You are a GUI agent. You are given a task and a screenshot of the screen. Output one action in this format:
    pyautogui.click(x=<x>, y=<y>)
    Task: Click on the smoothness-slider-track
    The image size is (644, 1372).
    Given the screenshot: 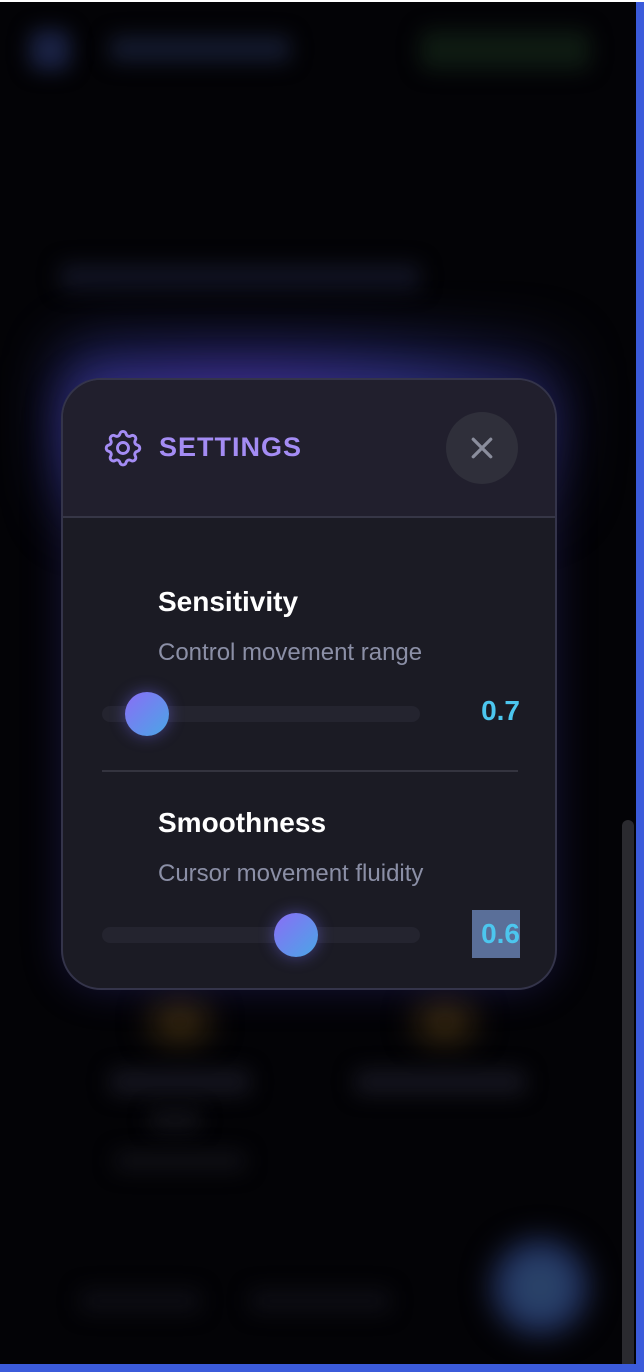 What is the action you would take?
    pyautogui.click(x=261, y=935)
    